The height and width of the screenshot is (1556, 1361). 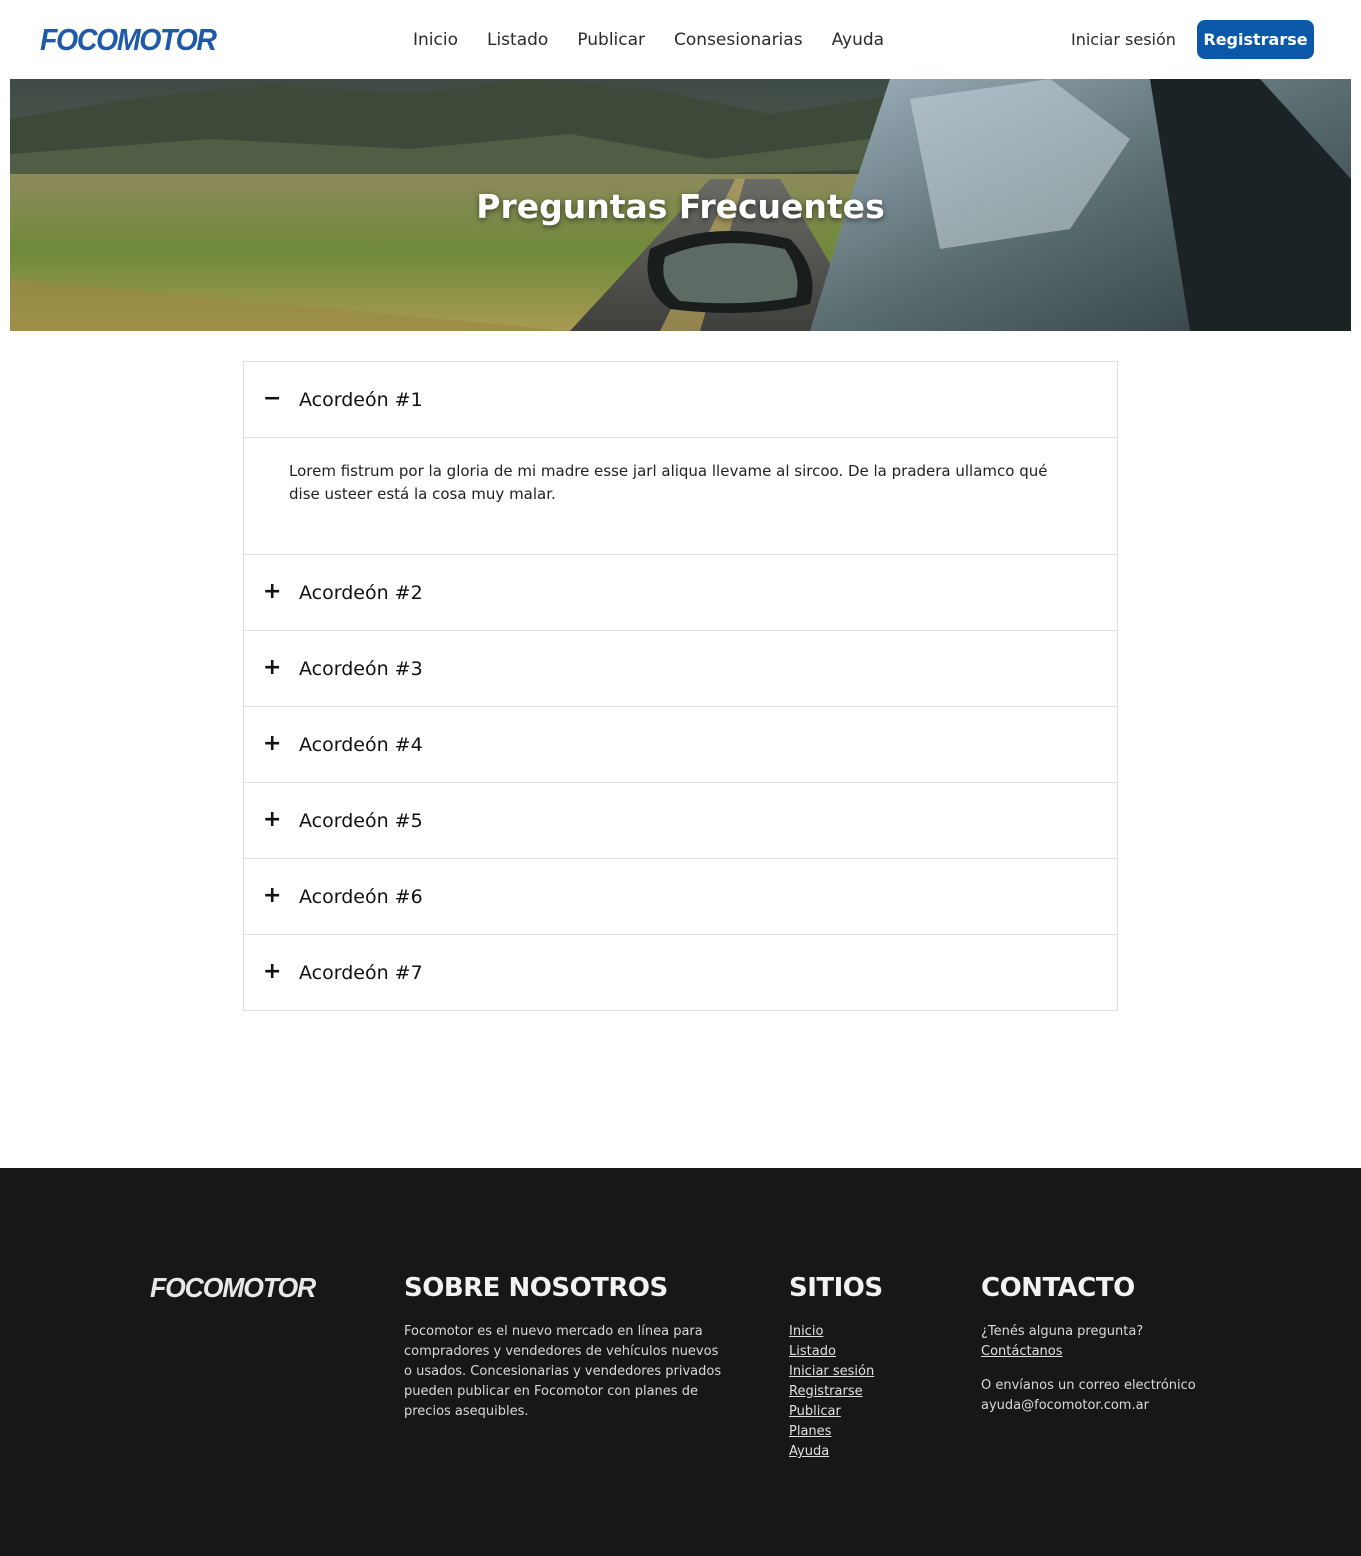 I want to click on accordion-item: + Acordeón #2, so click(x=680, y=593).